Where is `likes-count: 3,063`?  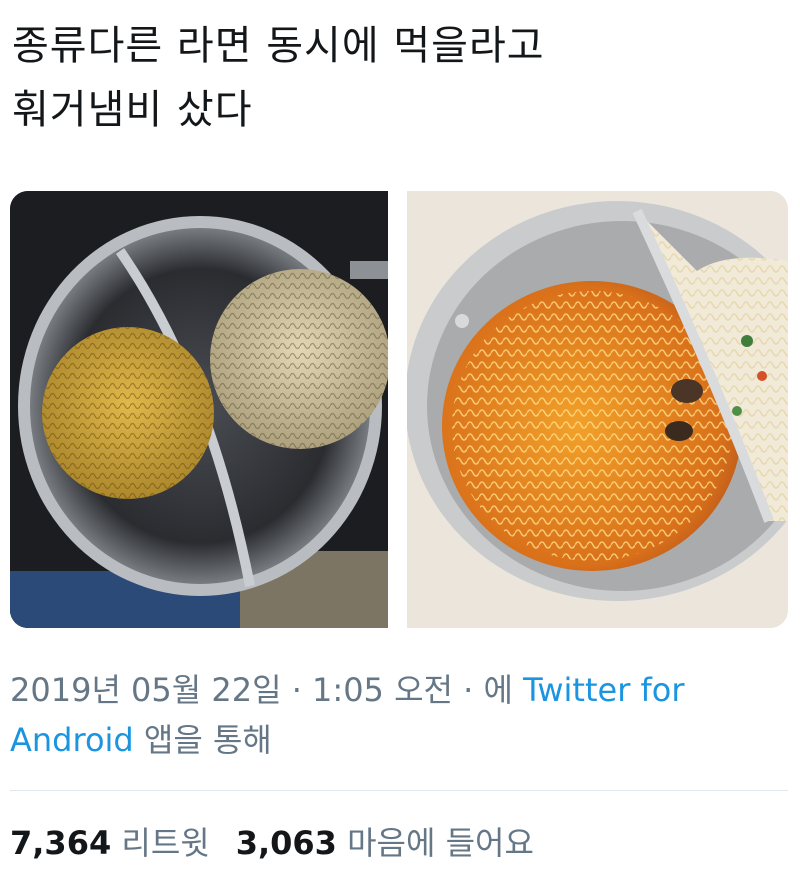
likes-count: 3,063 is located at coordinates (286, 843).